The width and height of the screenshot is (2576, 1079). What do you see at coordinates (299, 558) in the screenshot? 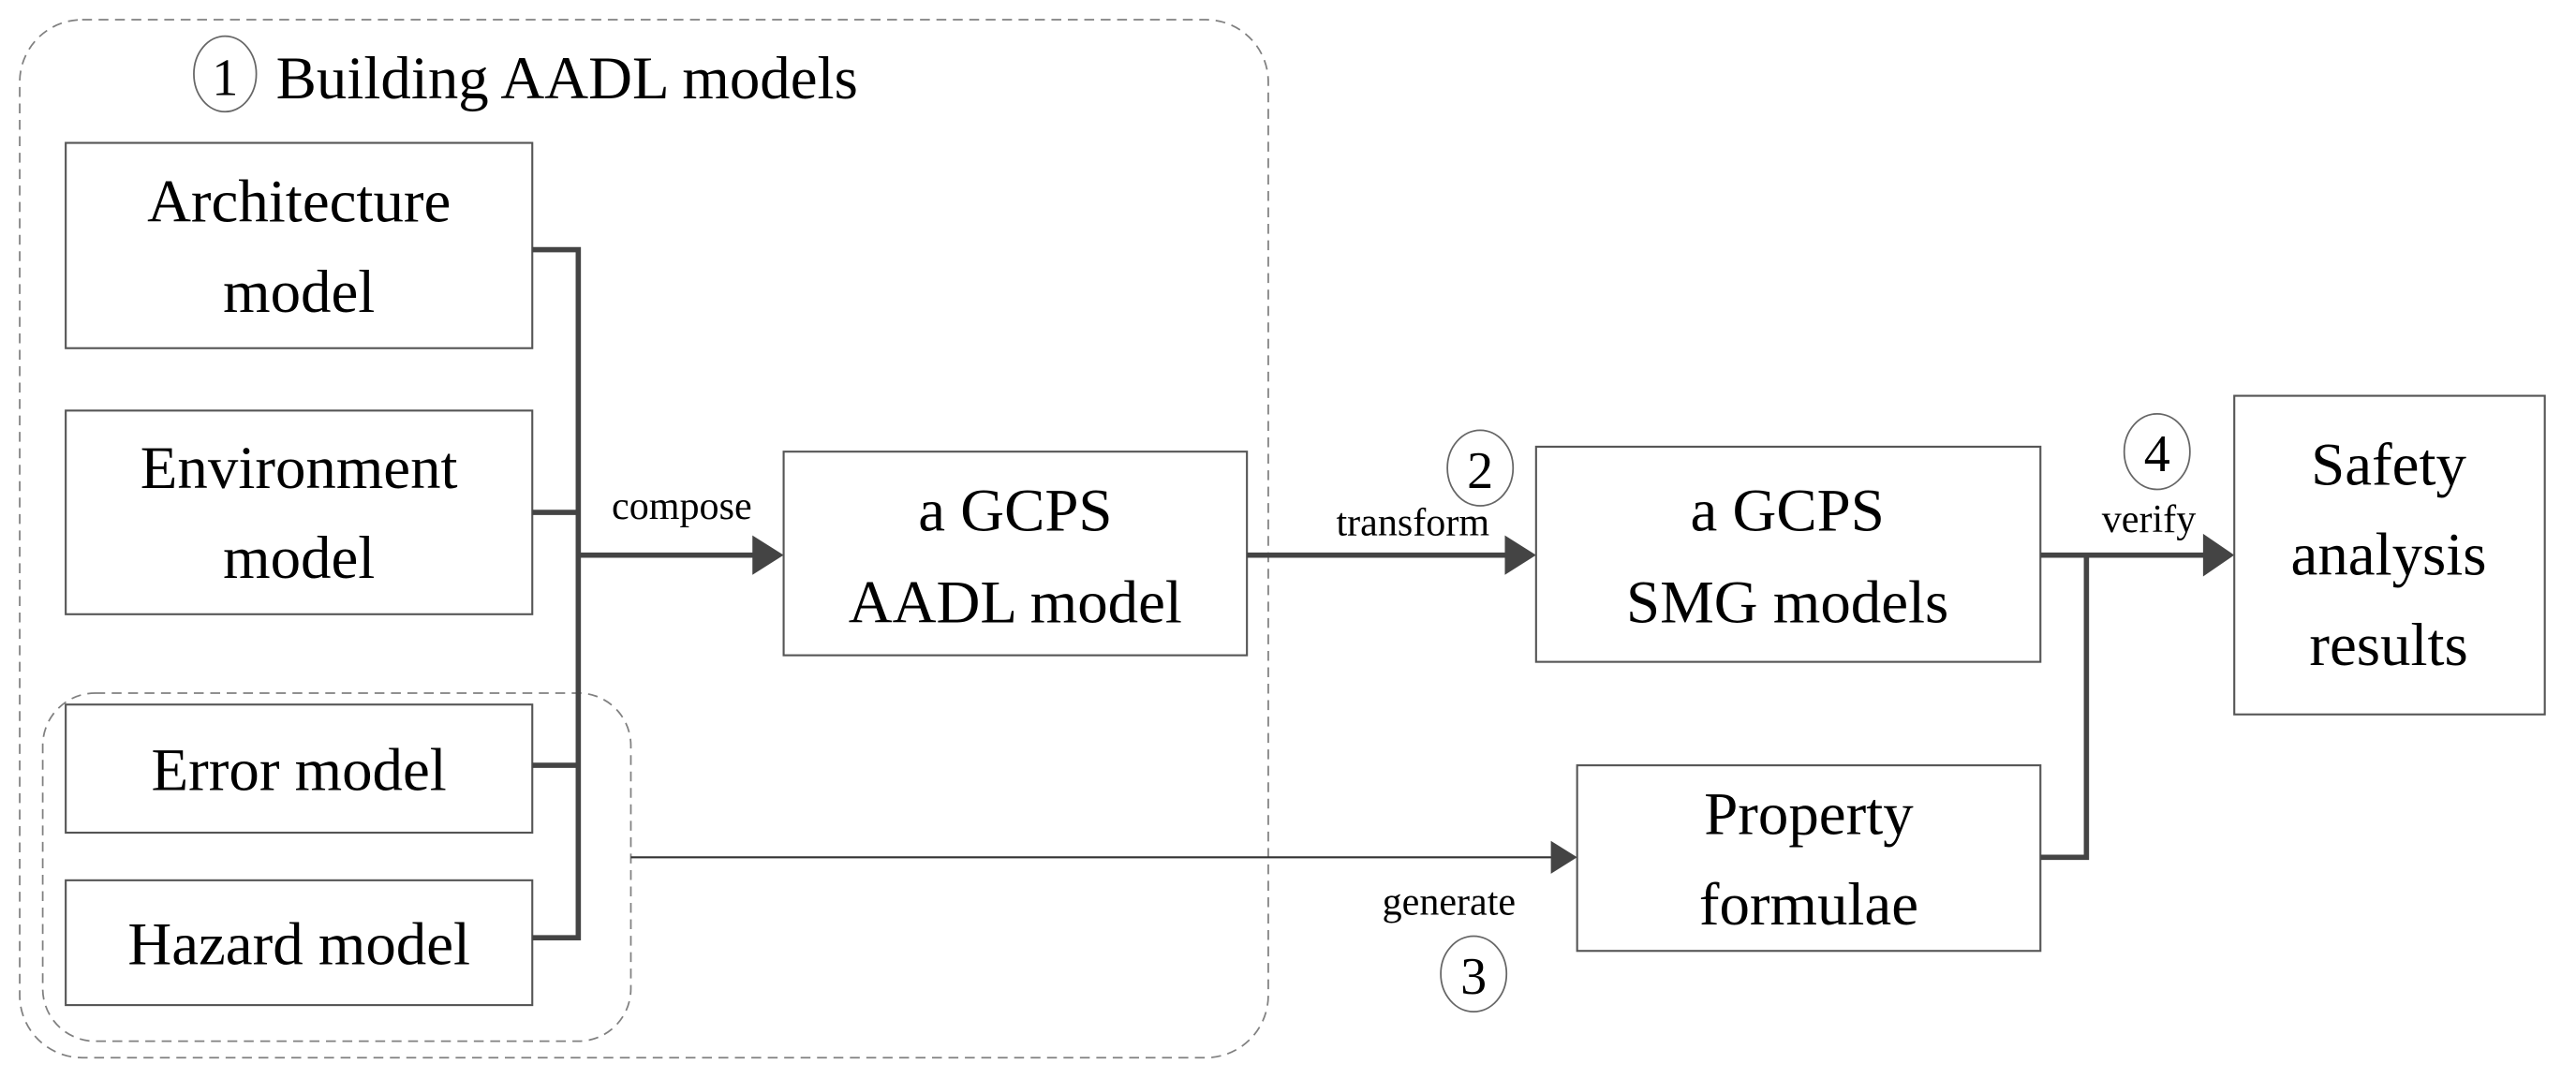
I see `environment-model-line2: model` at bounding box center [299, 558].